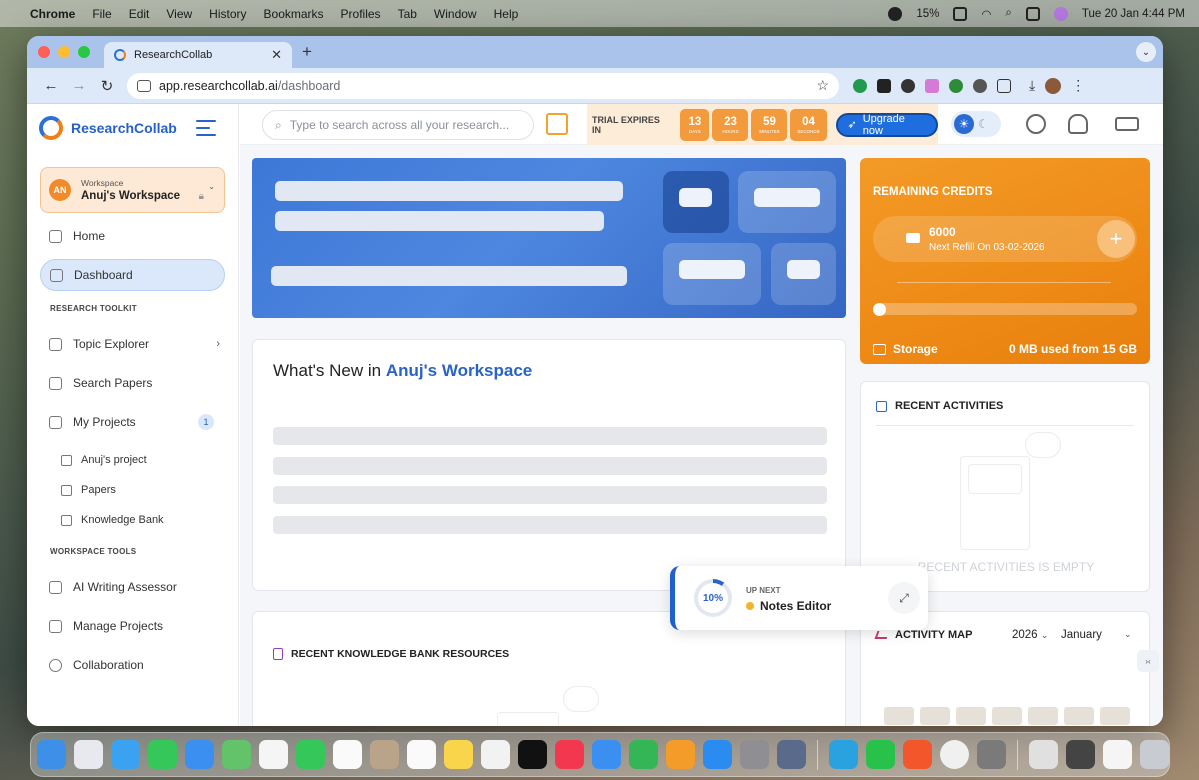 This screenshot has width=1199, height=780. I want to click on menu-toggle-icon, so click(206, 128).